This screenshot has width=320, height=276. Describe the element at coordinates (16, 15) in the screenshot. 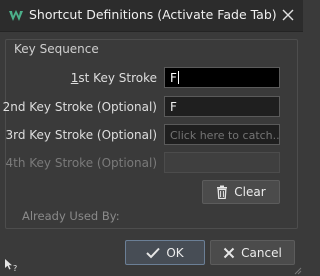

I see `app-logo-icon` at that location.